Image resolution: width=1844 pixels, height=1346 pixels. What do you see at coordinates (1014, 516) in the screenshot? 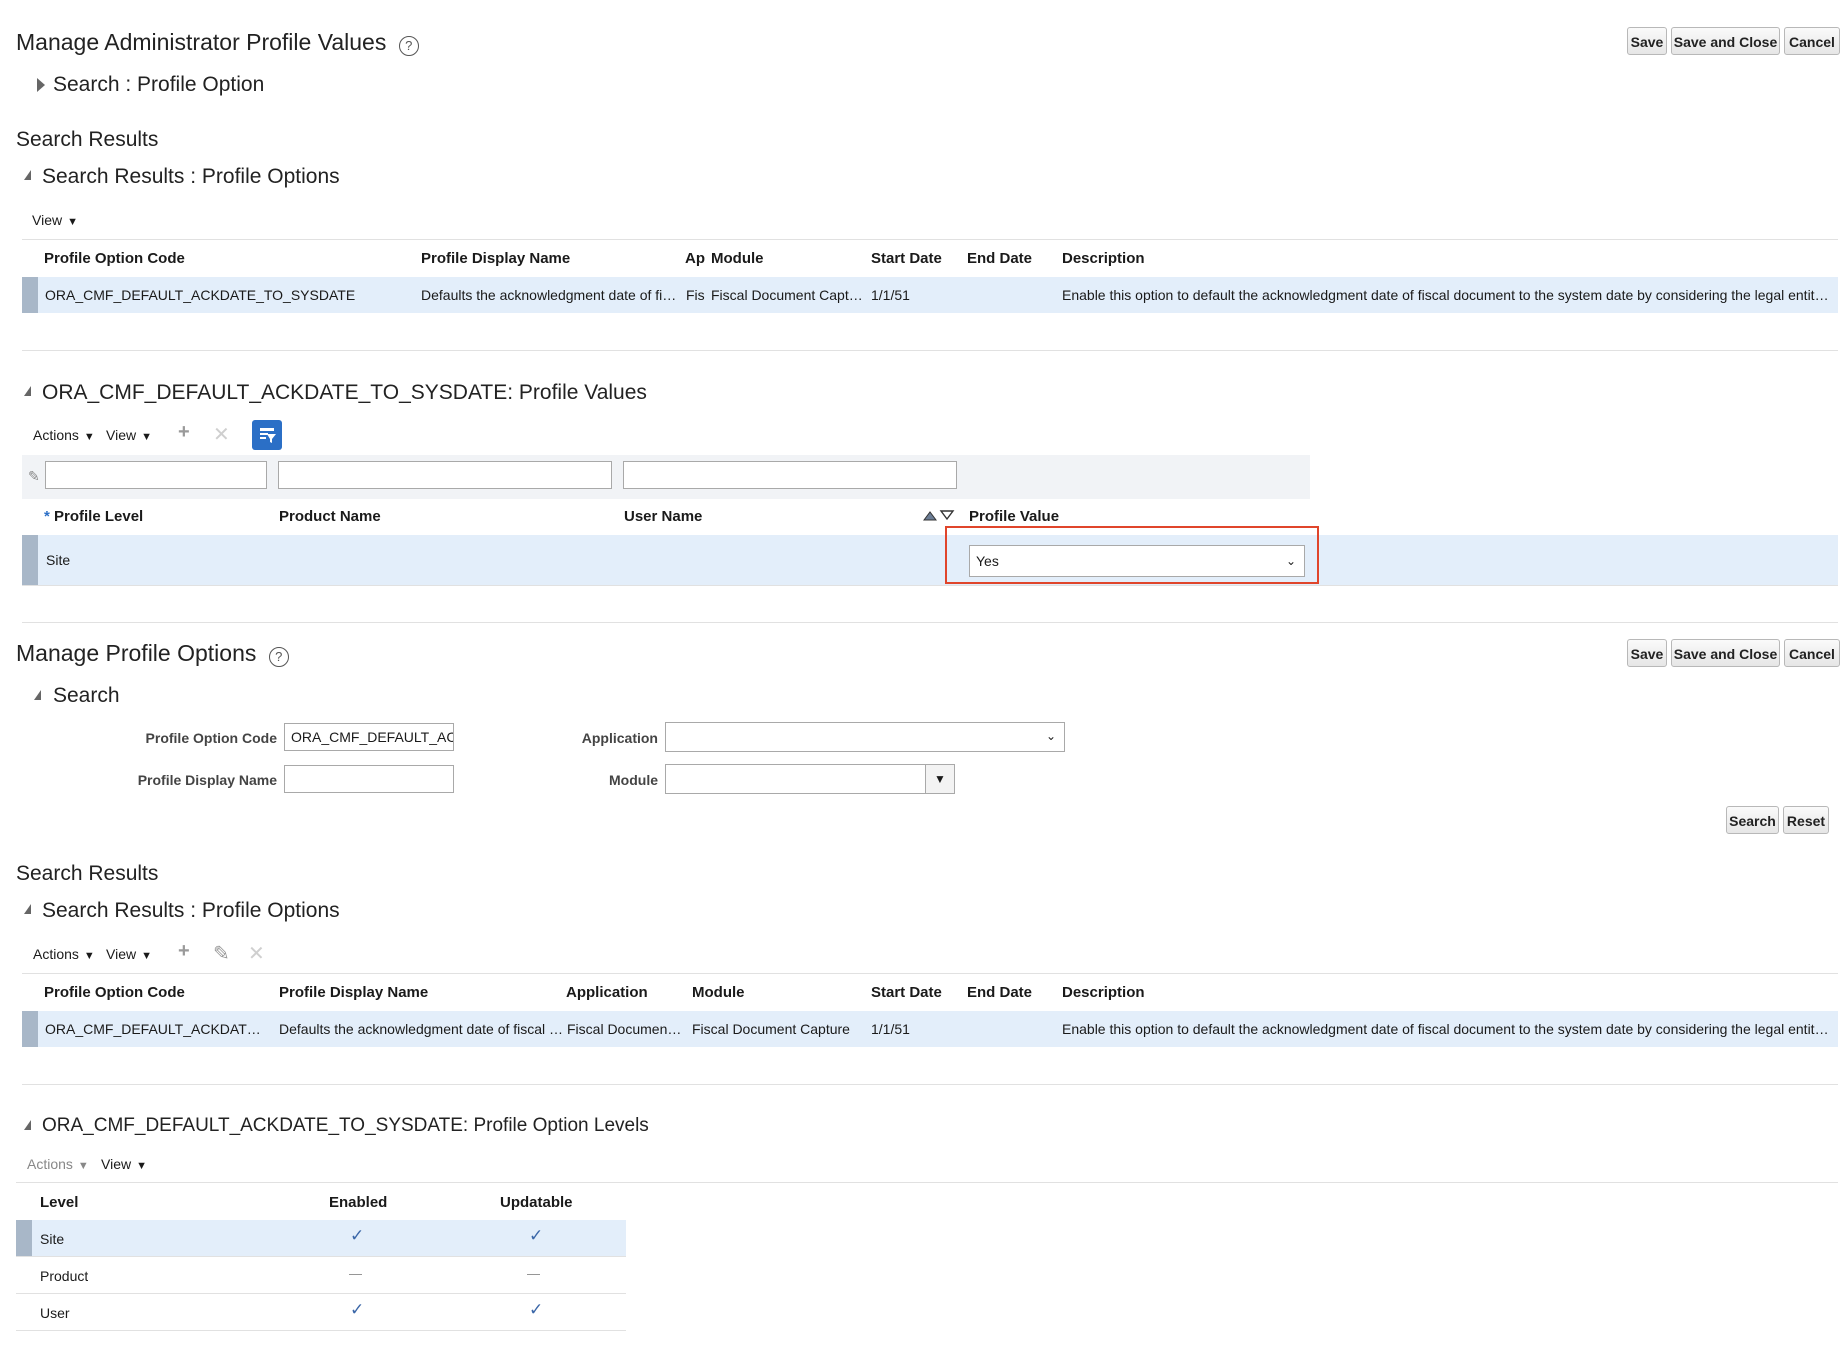
I see `col-profile-value: Profile Value` at bounding box center [1014, 516].